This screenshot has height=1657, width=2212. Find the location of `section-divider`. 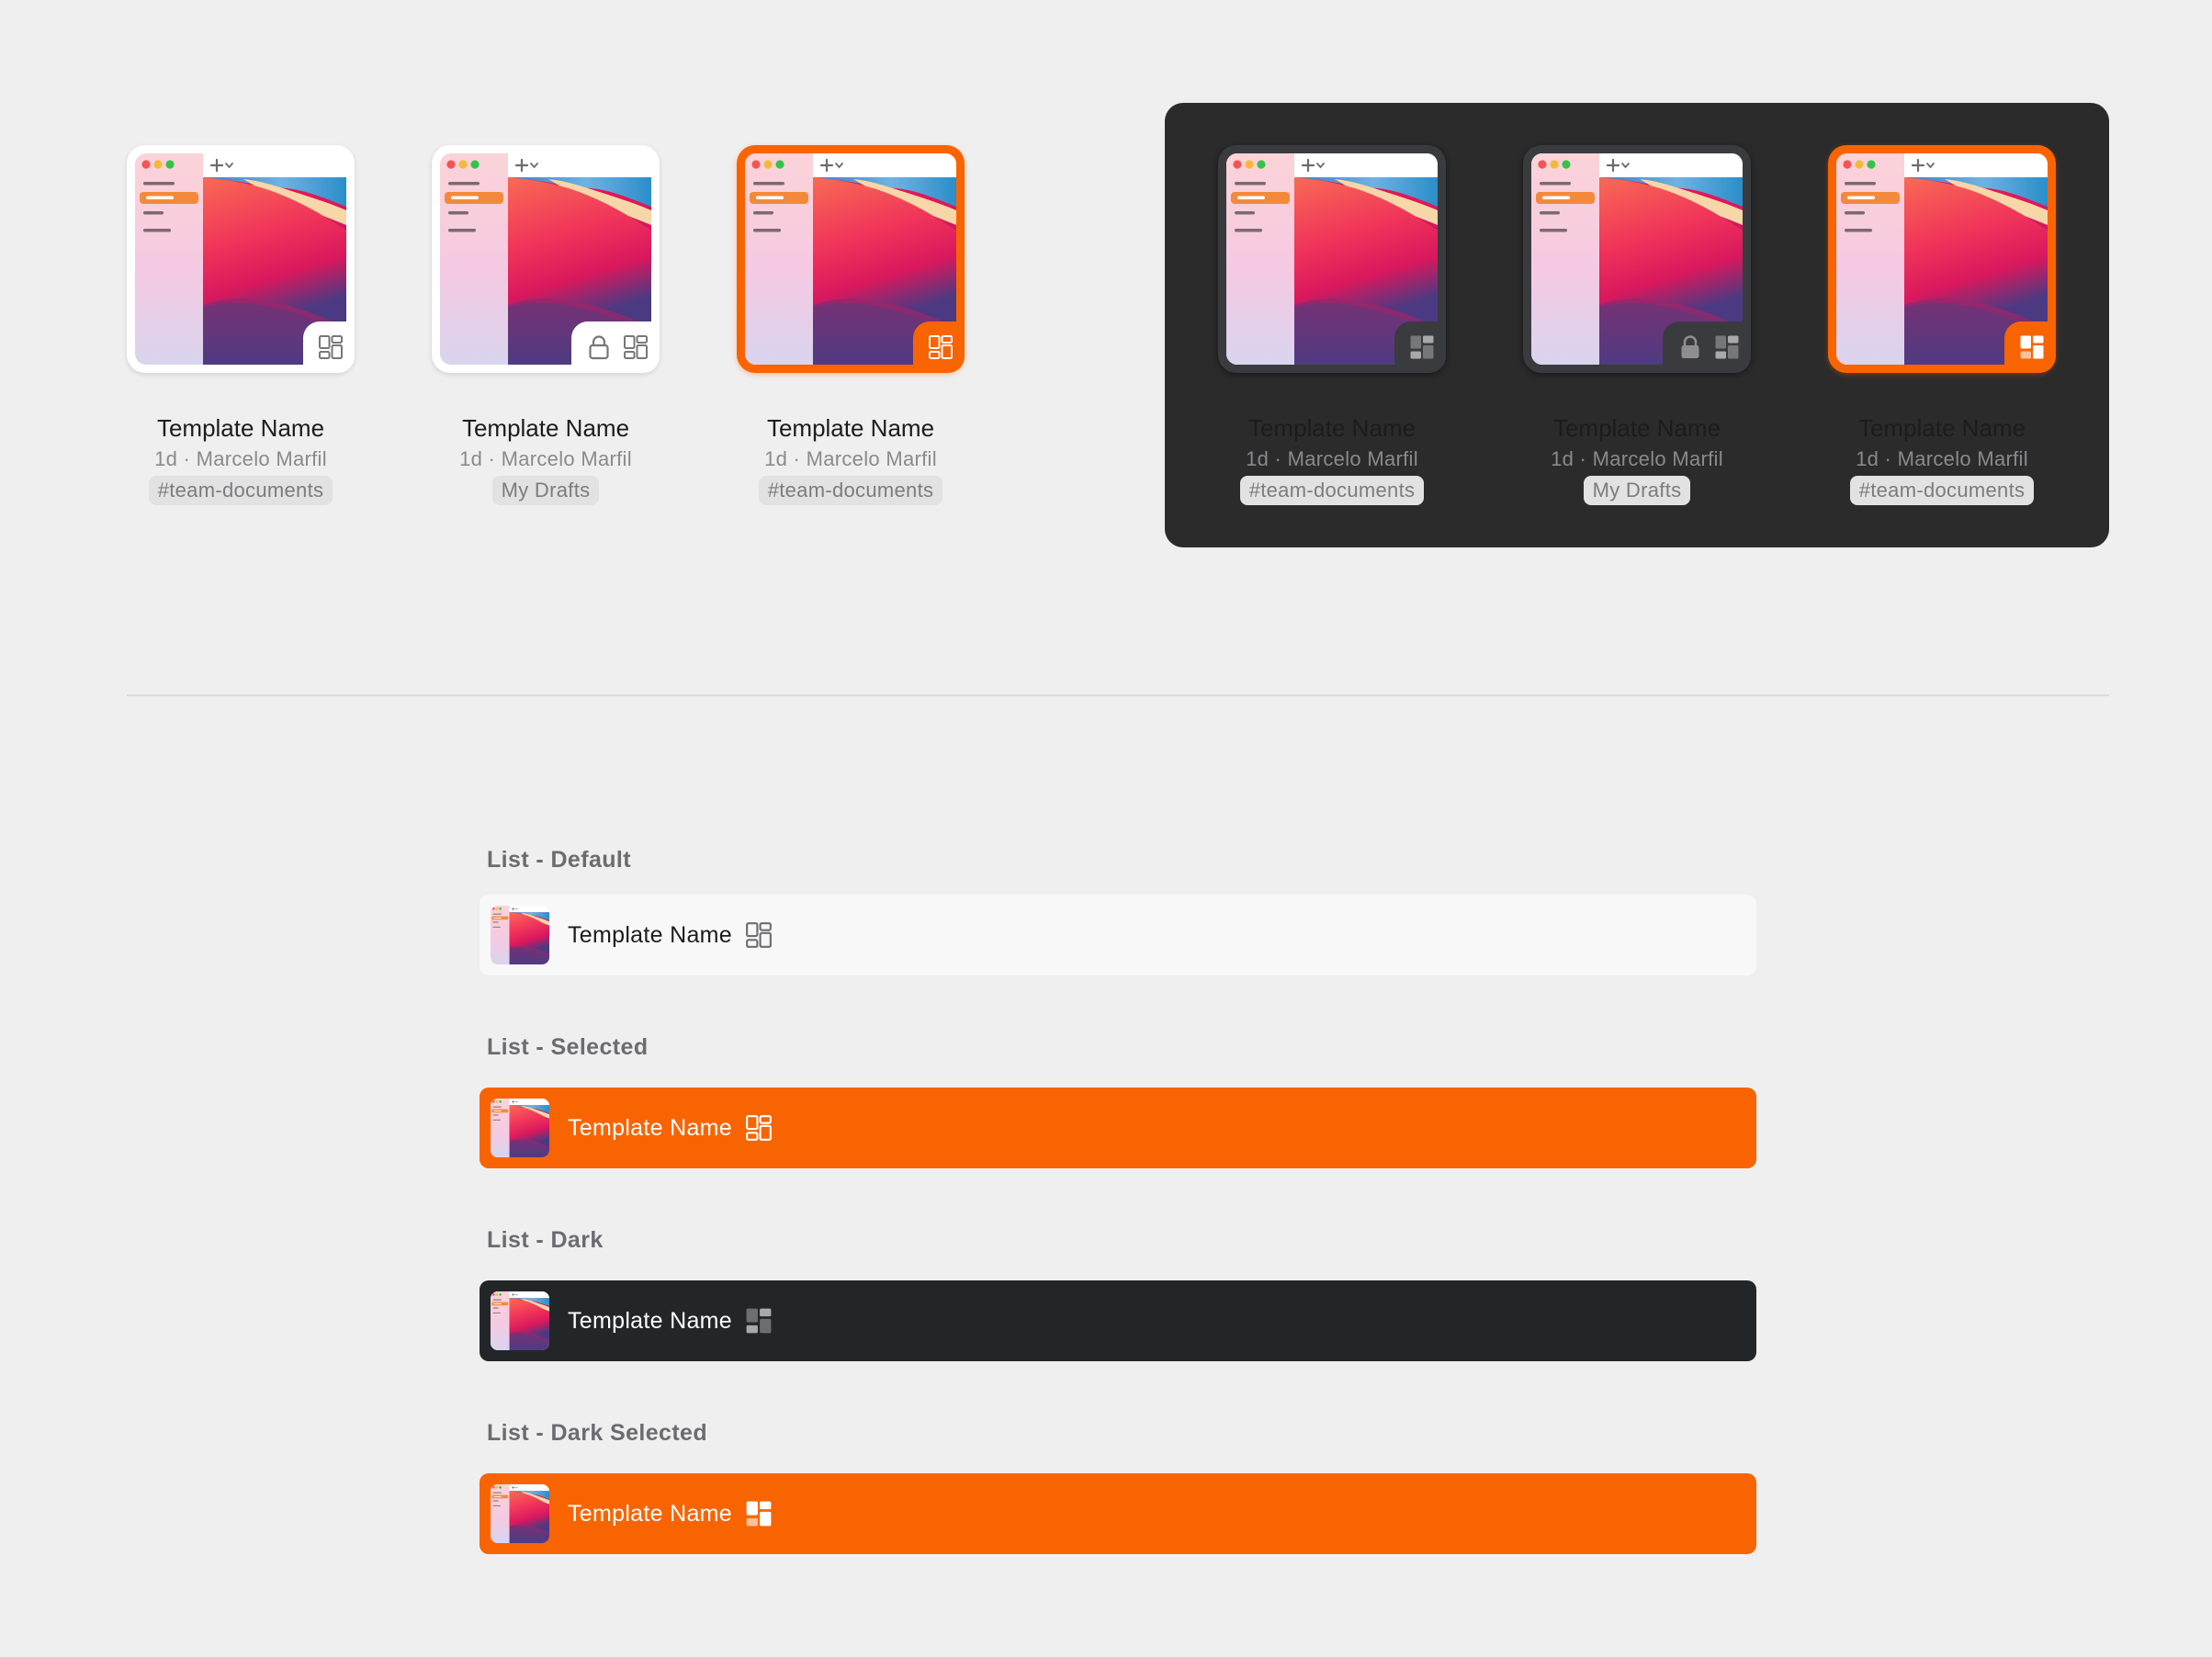

section-divider is located at coordinates (1118, 695).